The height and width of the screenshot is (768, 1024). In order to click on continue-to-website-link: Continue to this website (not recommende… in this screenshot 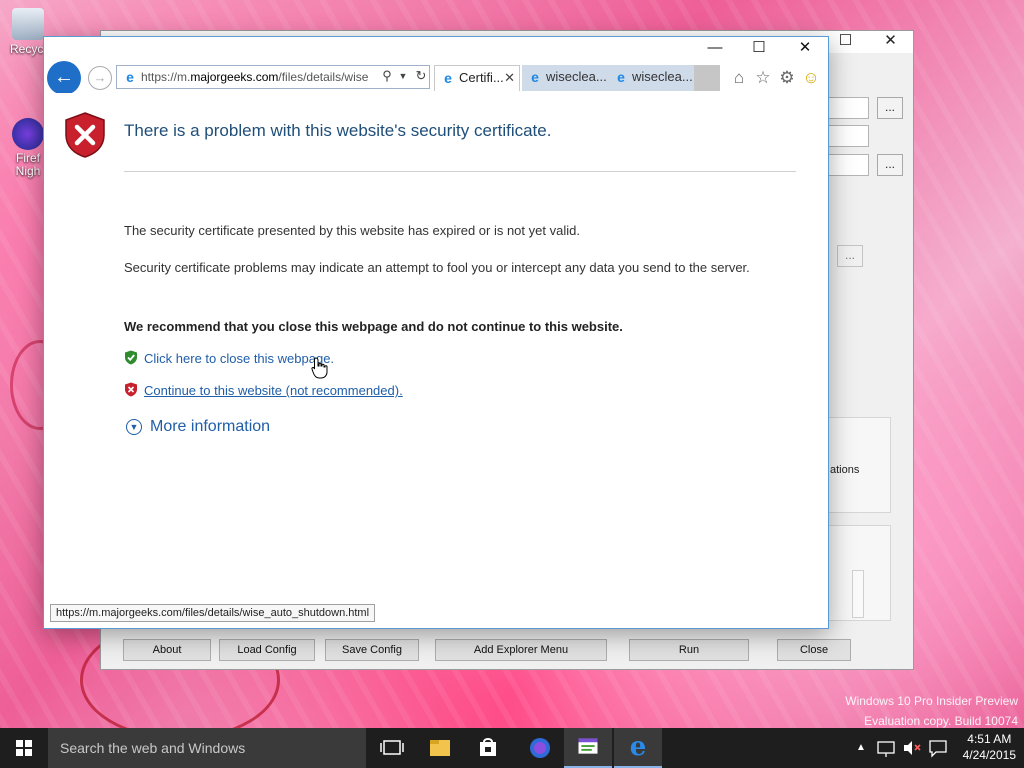, I will do `click(273, 390)`.